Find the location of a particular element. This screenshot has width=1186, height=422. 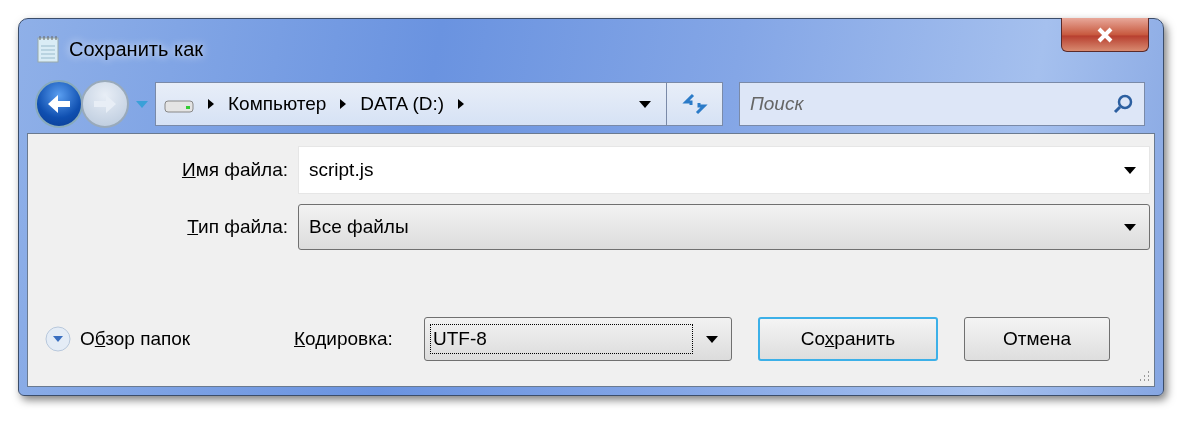

chevron-icon is located at coordinates (211, 104).